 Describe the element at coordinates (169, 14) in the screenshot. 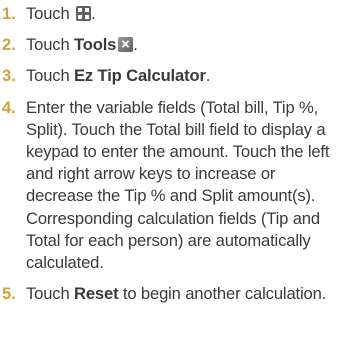

I see `step-1: 1. Touch .` at that location.